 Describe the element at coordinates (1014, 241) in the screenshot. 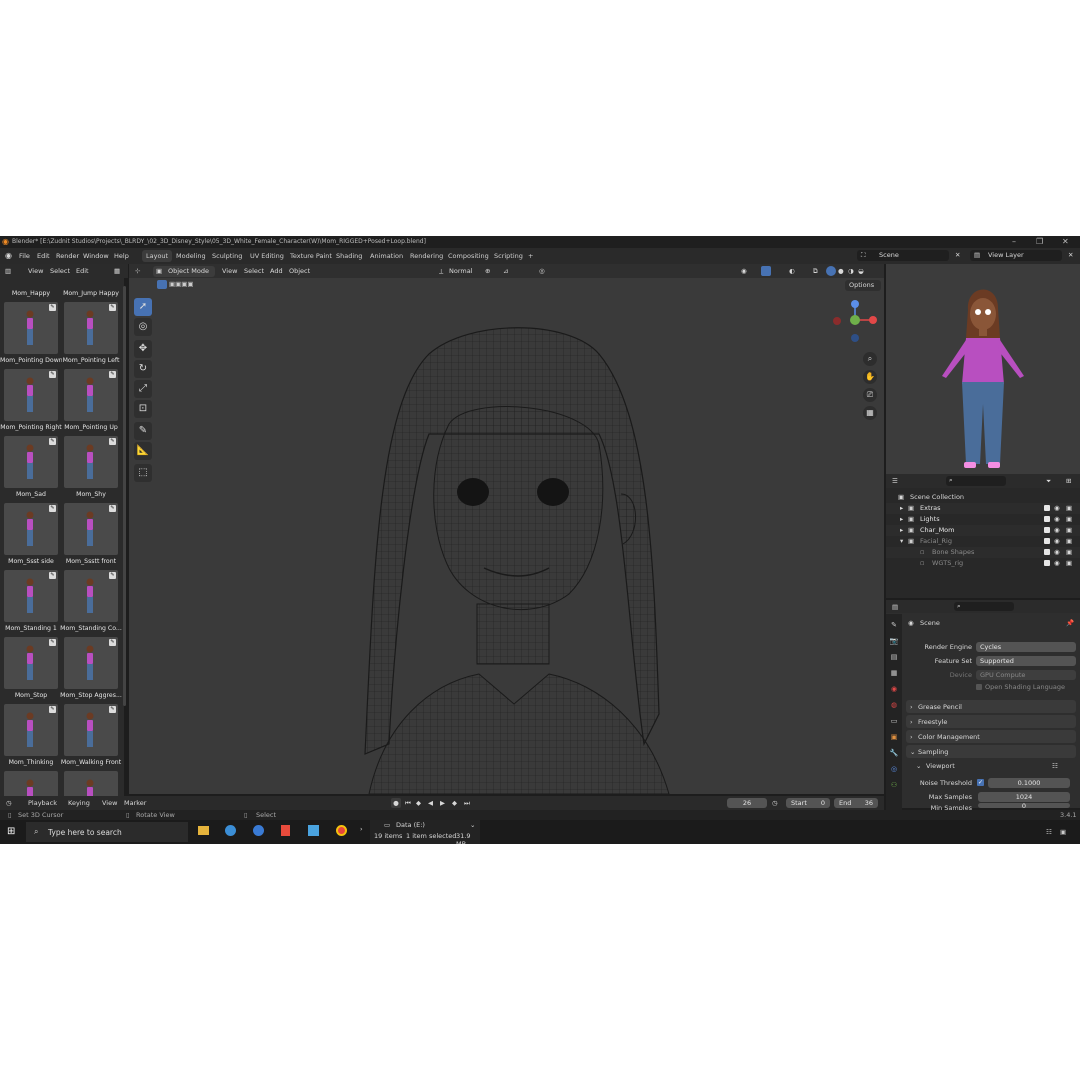

I see `minimize-icon: –` at that location.